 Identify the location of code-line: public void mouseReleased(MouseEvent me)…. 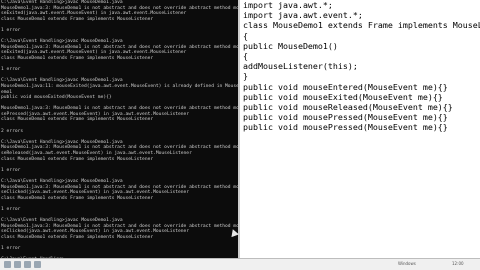
(348, 106).